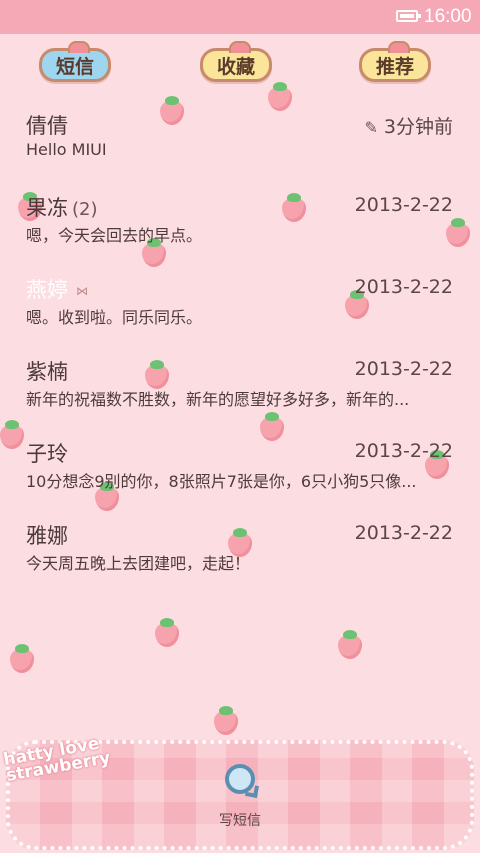 The image size is (480, 853). Describe the element at coordinates (240, 821) in the screenshot. I see `compose-label: 写短信` at that location.